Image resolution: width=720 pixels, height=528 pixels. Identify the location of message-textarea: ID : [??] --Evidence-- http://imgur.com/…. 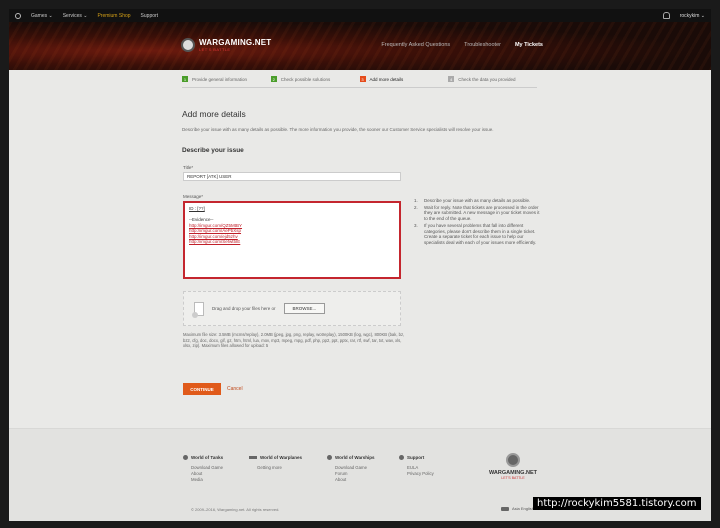
(292, 240).